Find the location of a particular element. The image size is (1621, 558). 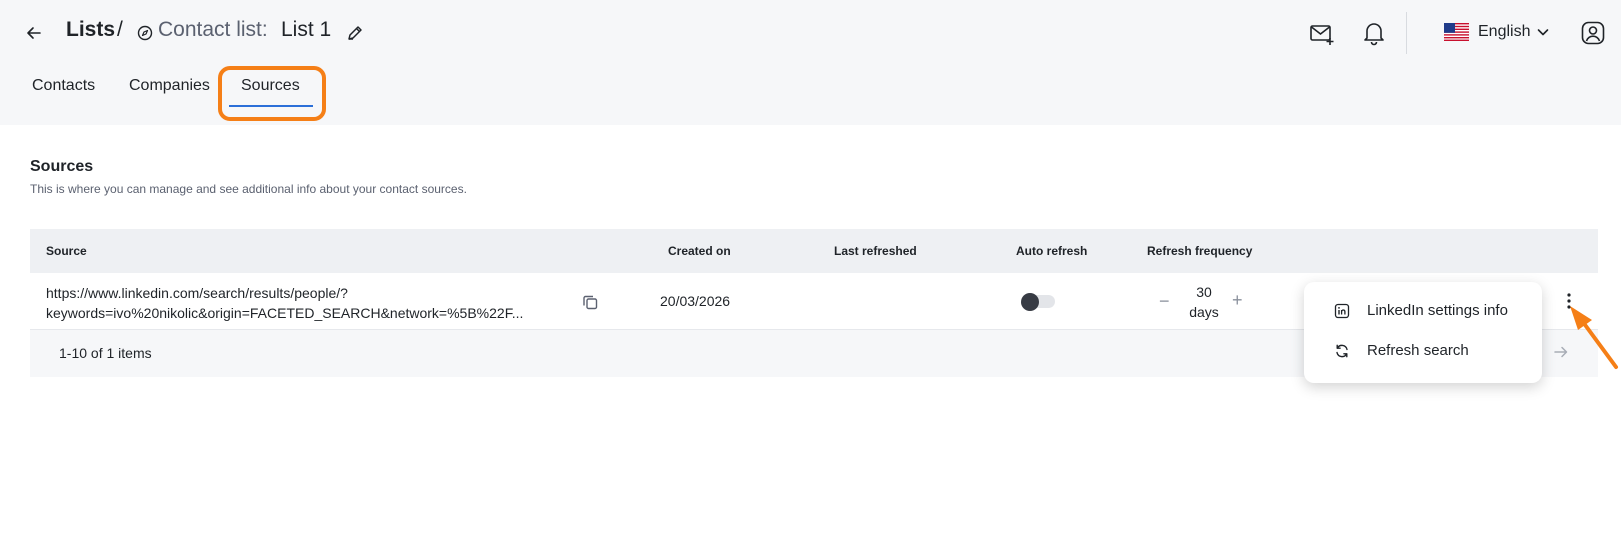

frequency-unit: days is located at coordinates (1204, 312).